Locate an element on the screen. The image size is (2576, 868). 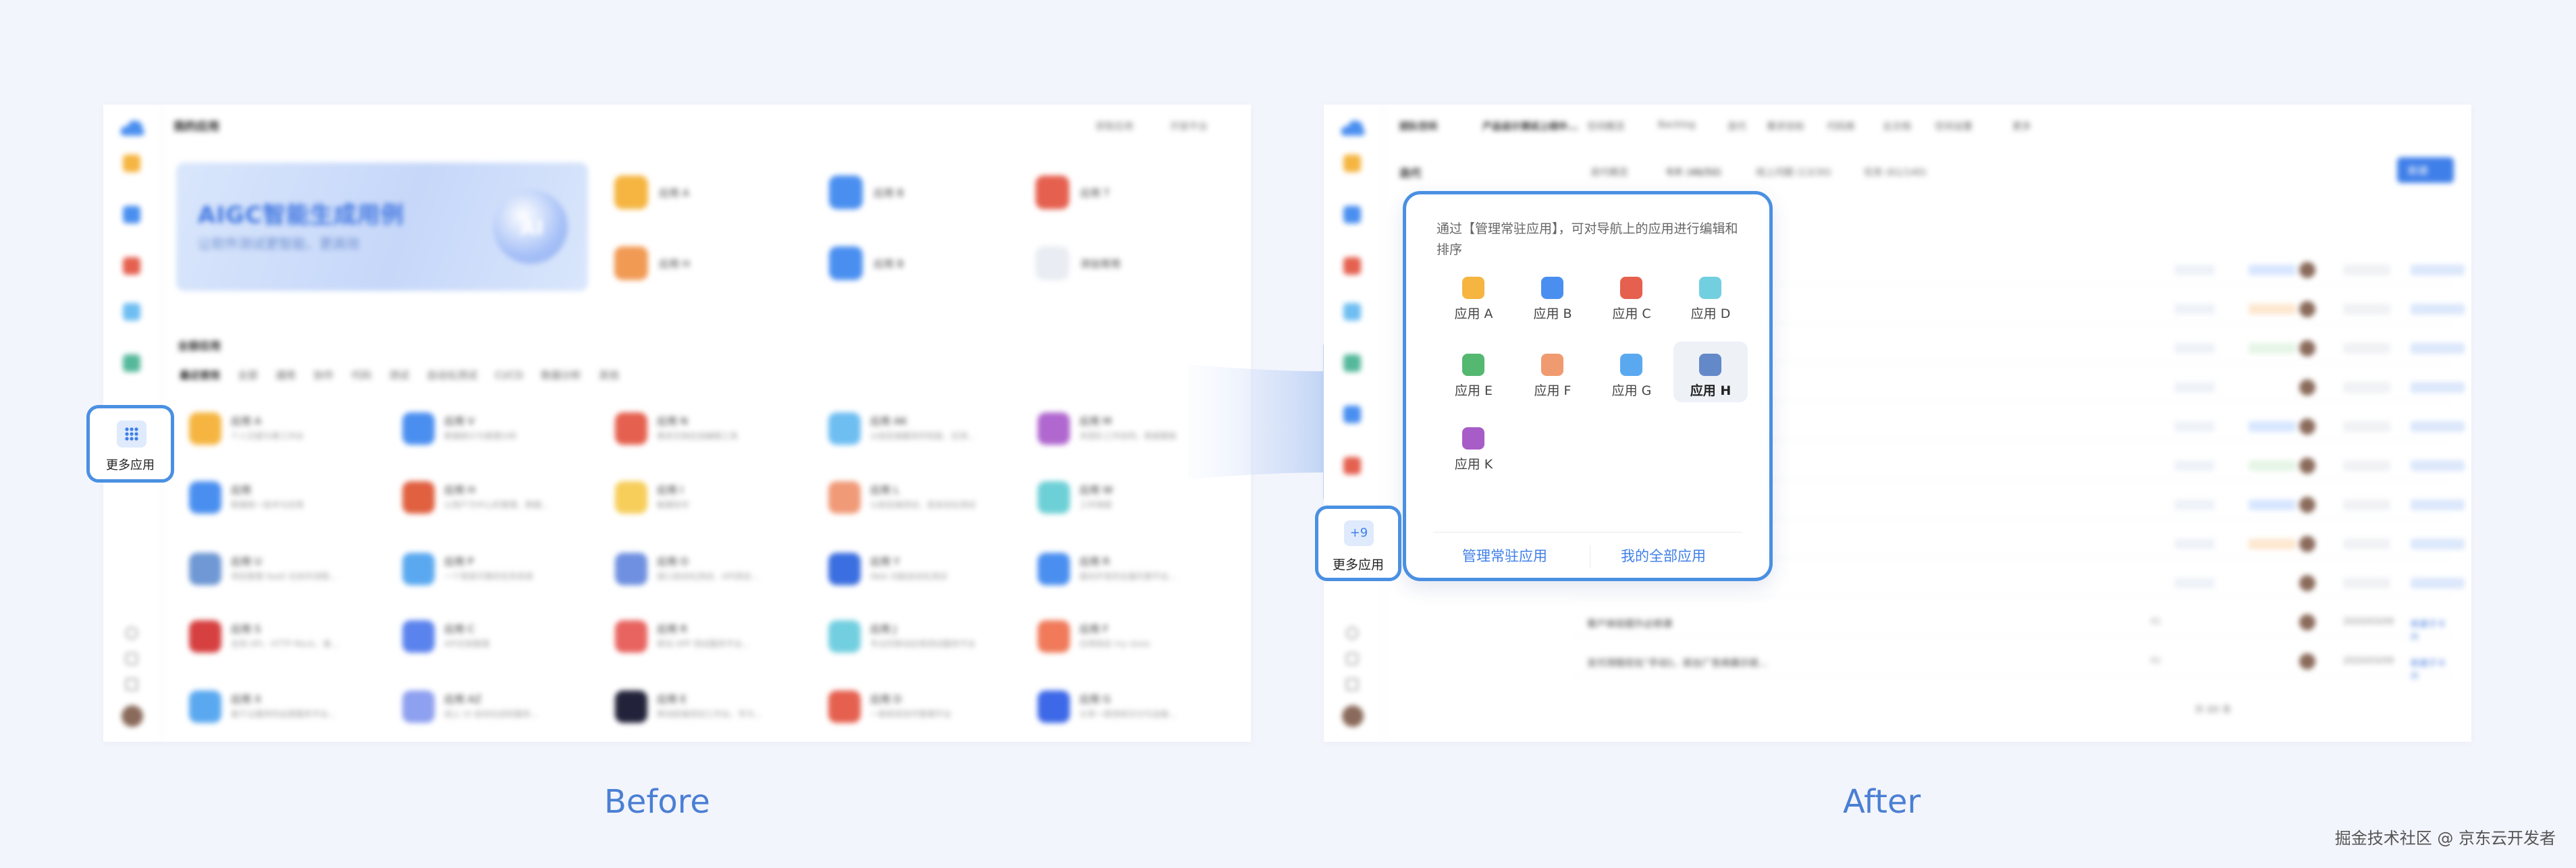
category-tab: 代码 is located at coordinates (361, 375).